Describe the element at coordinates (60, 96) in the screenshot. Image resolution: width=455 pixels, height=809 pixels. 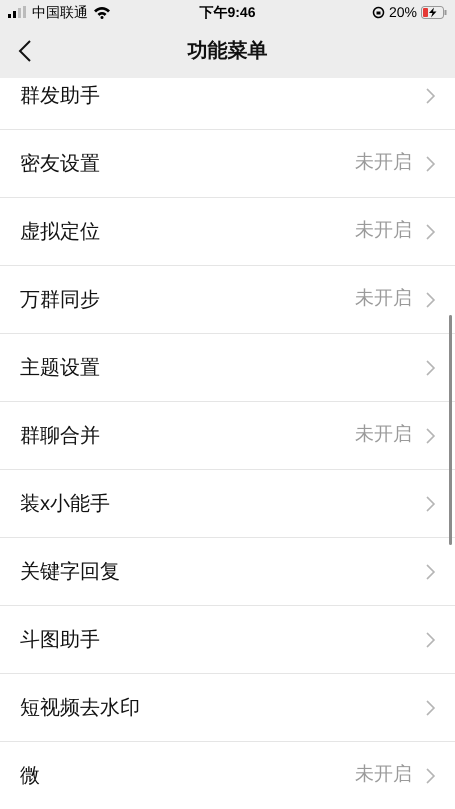
I see `item-label: 群发助手` at that location.